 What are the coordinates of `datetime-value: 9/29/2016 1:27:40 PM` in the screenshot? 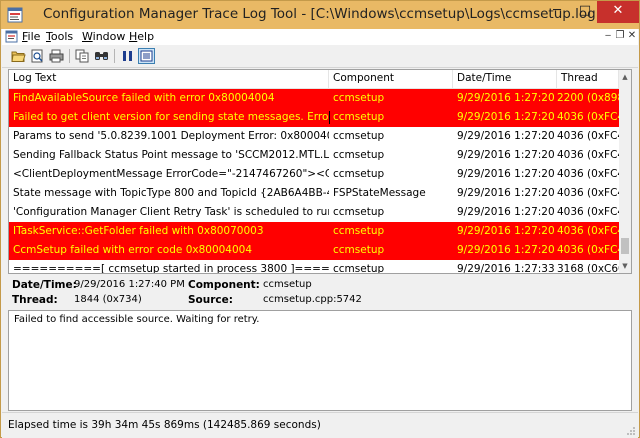 It's located at (129, 284).